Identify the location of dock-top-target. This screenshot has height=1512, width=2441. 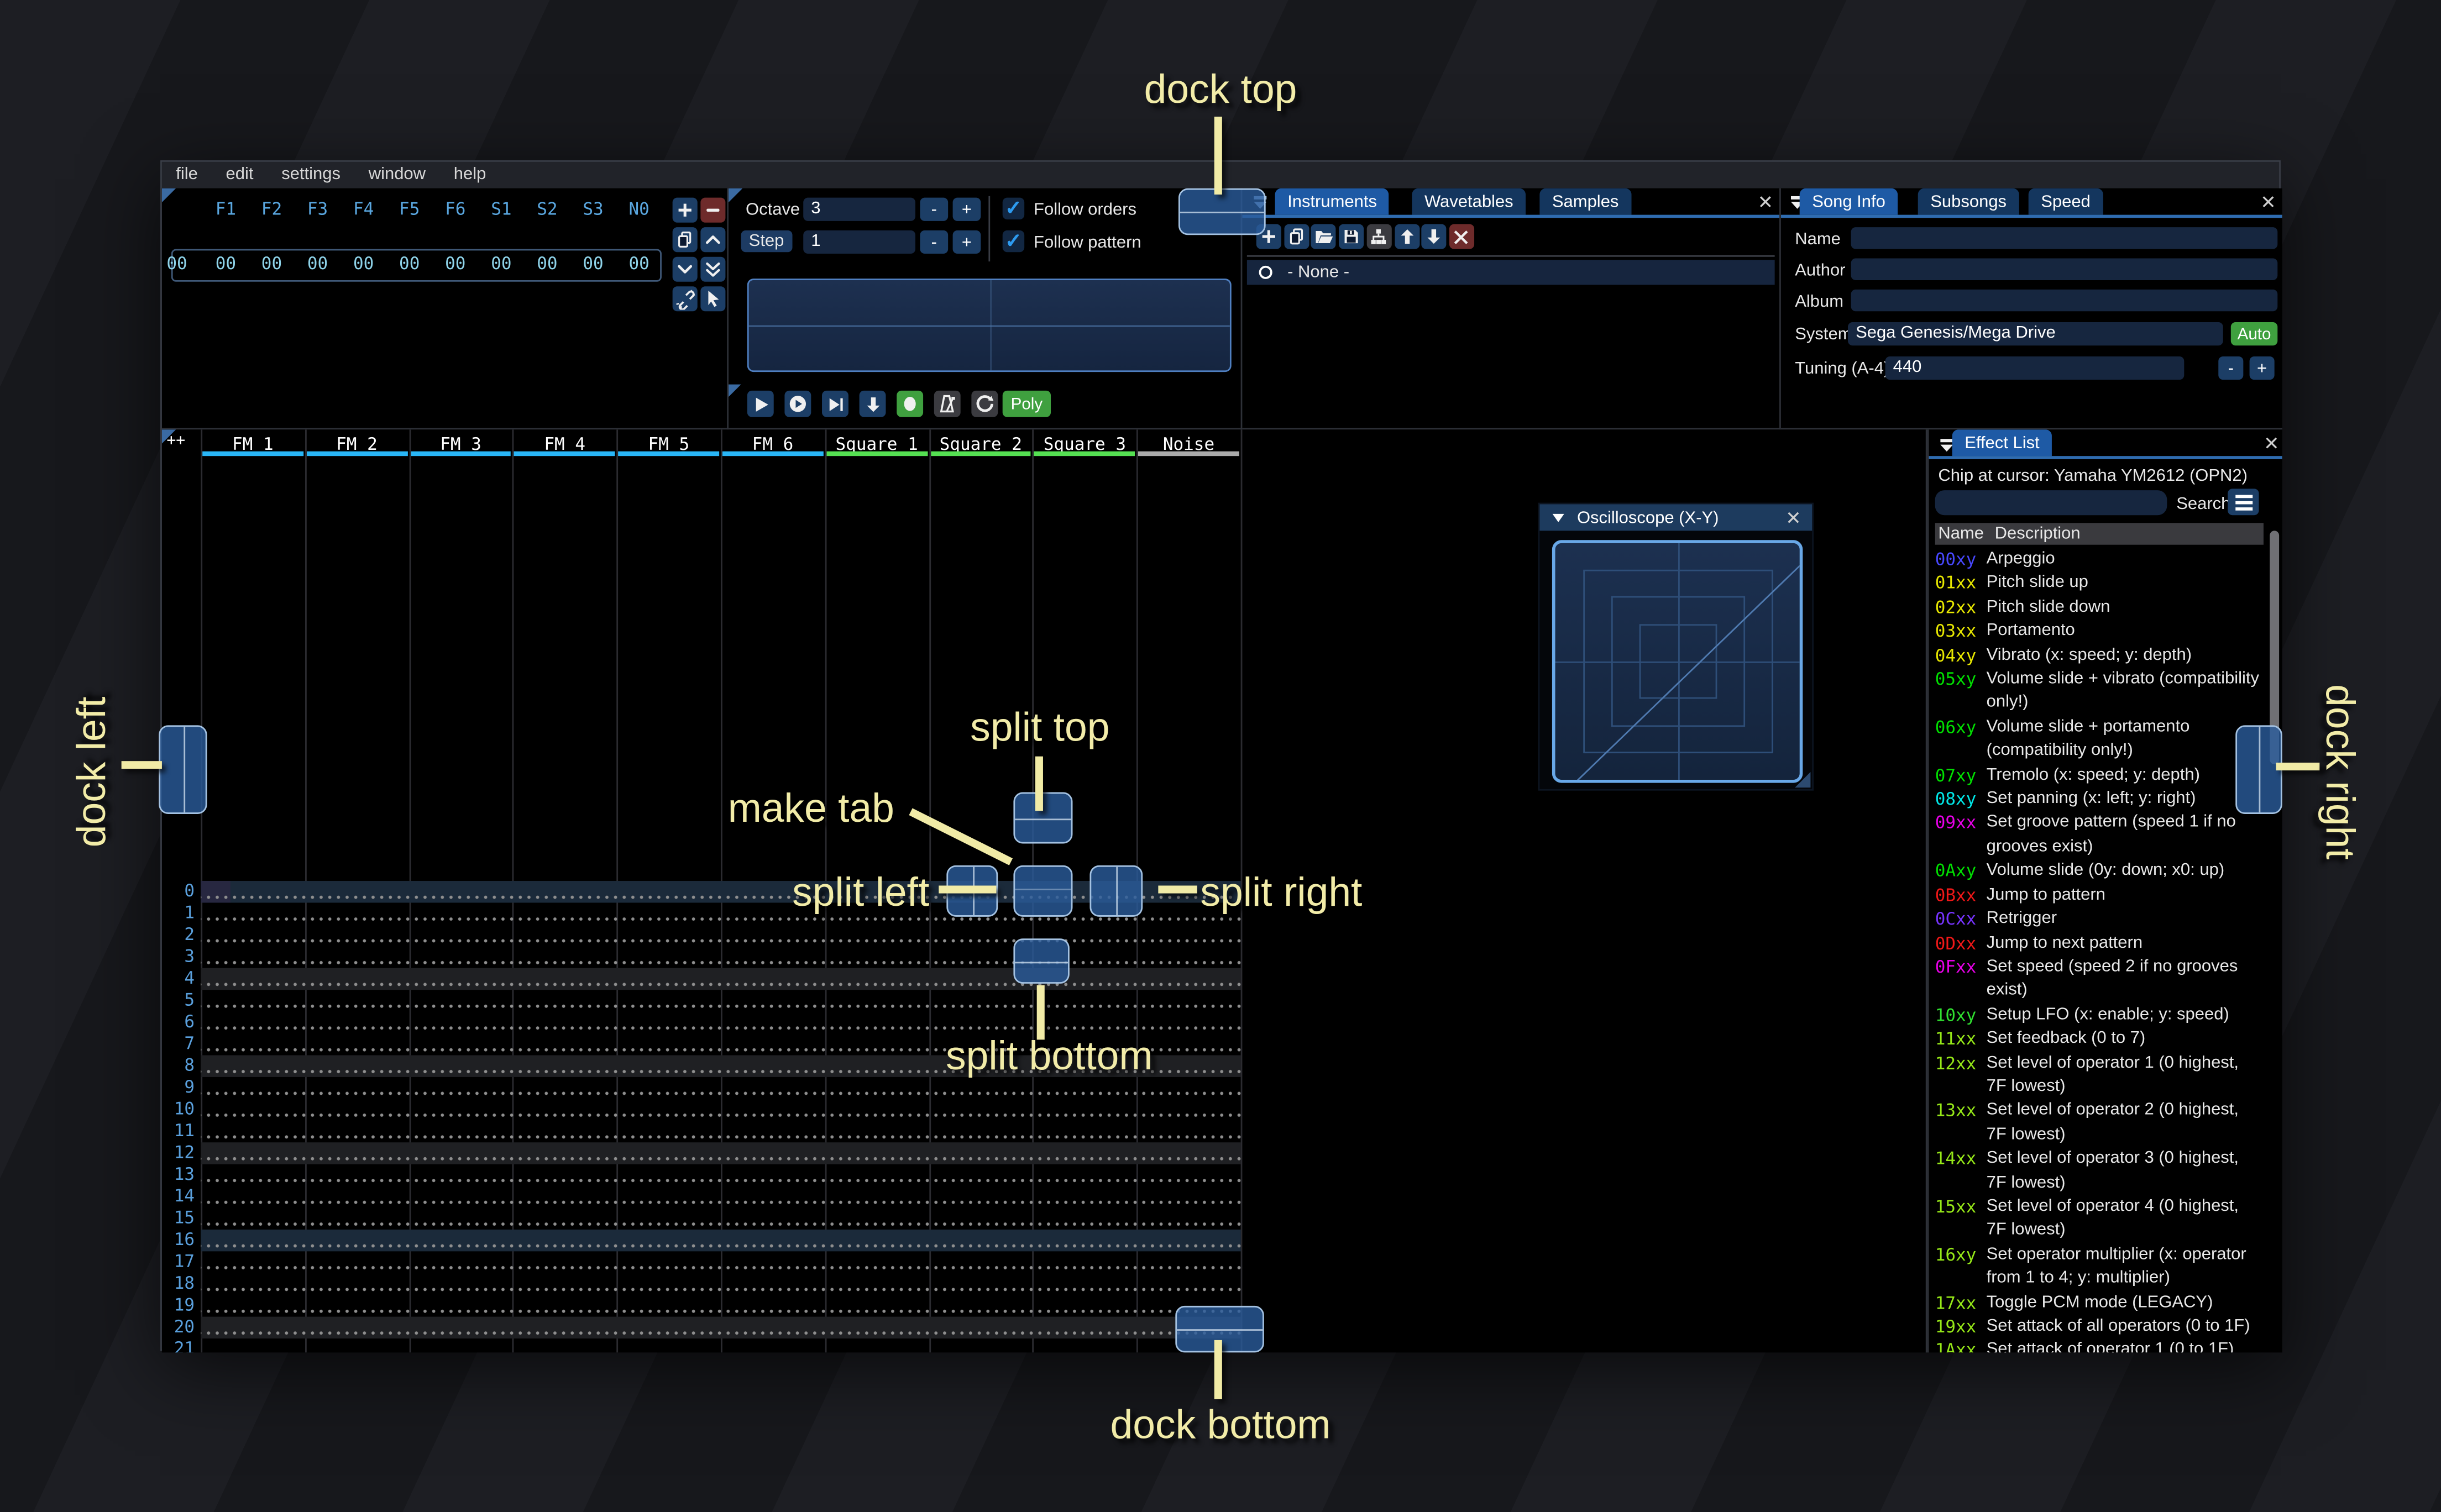
(1222, 212).